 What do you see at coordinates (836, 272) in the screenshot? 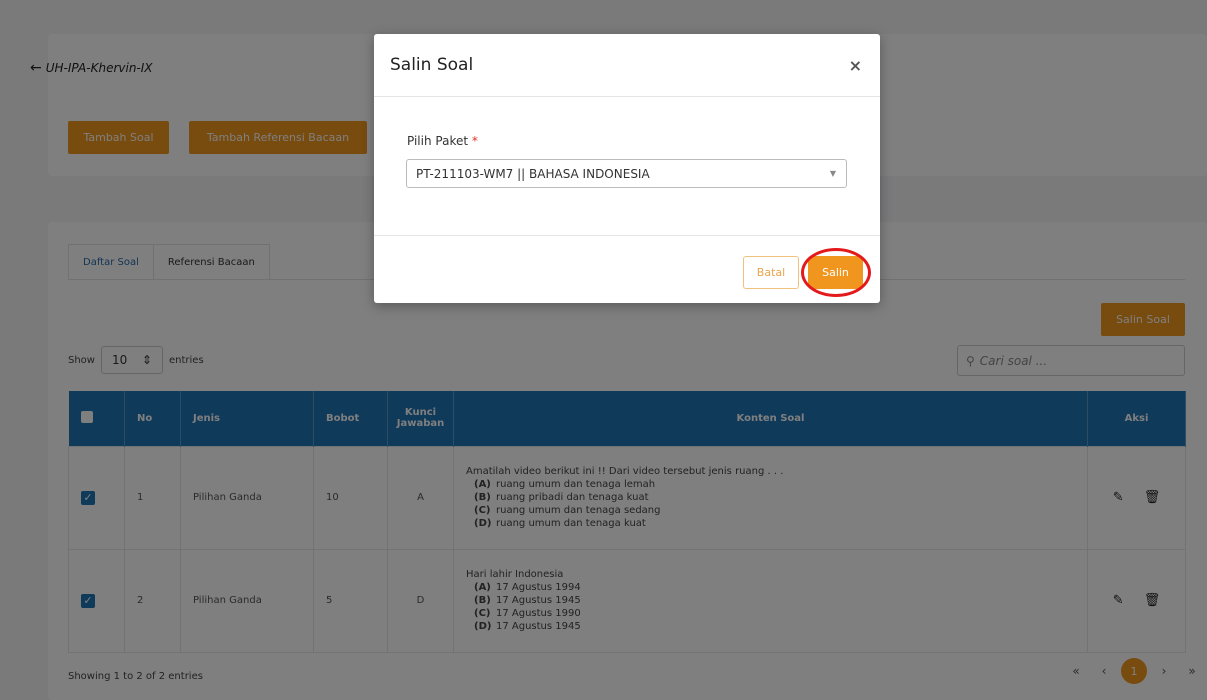
I see `highlight-annotation` at bounding box center [836, 272].